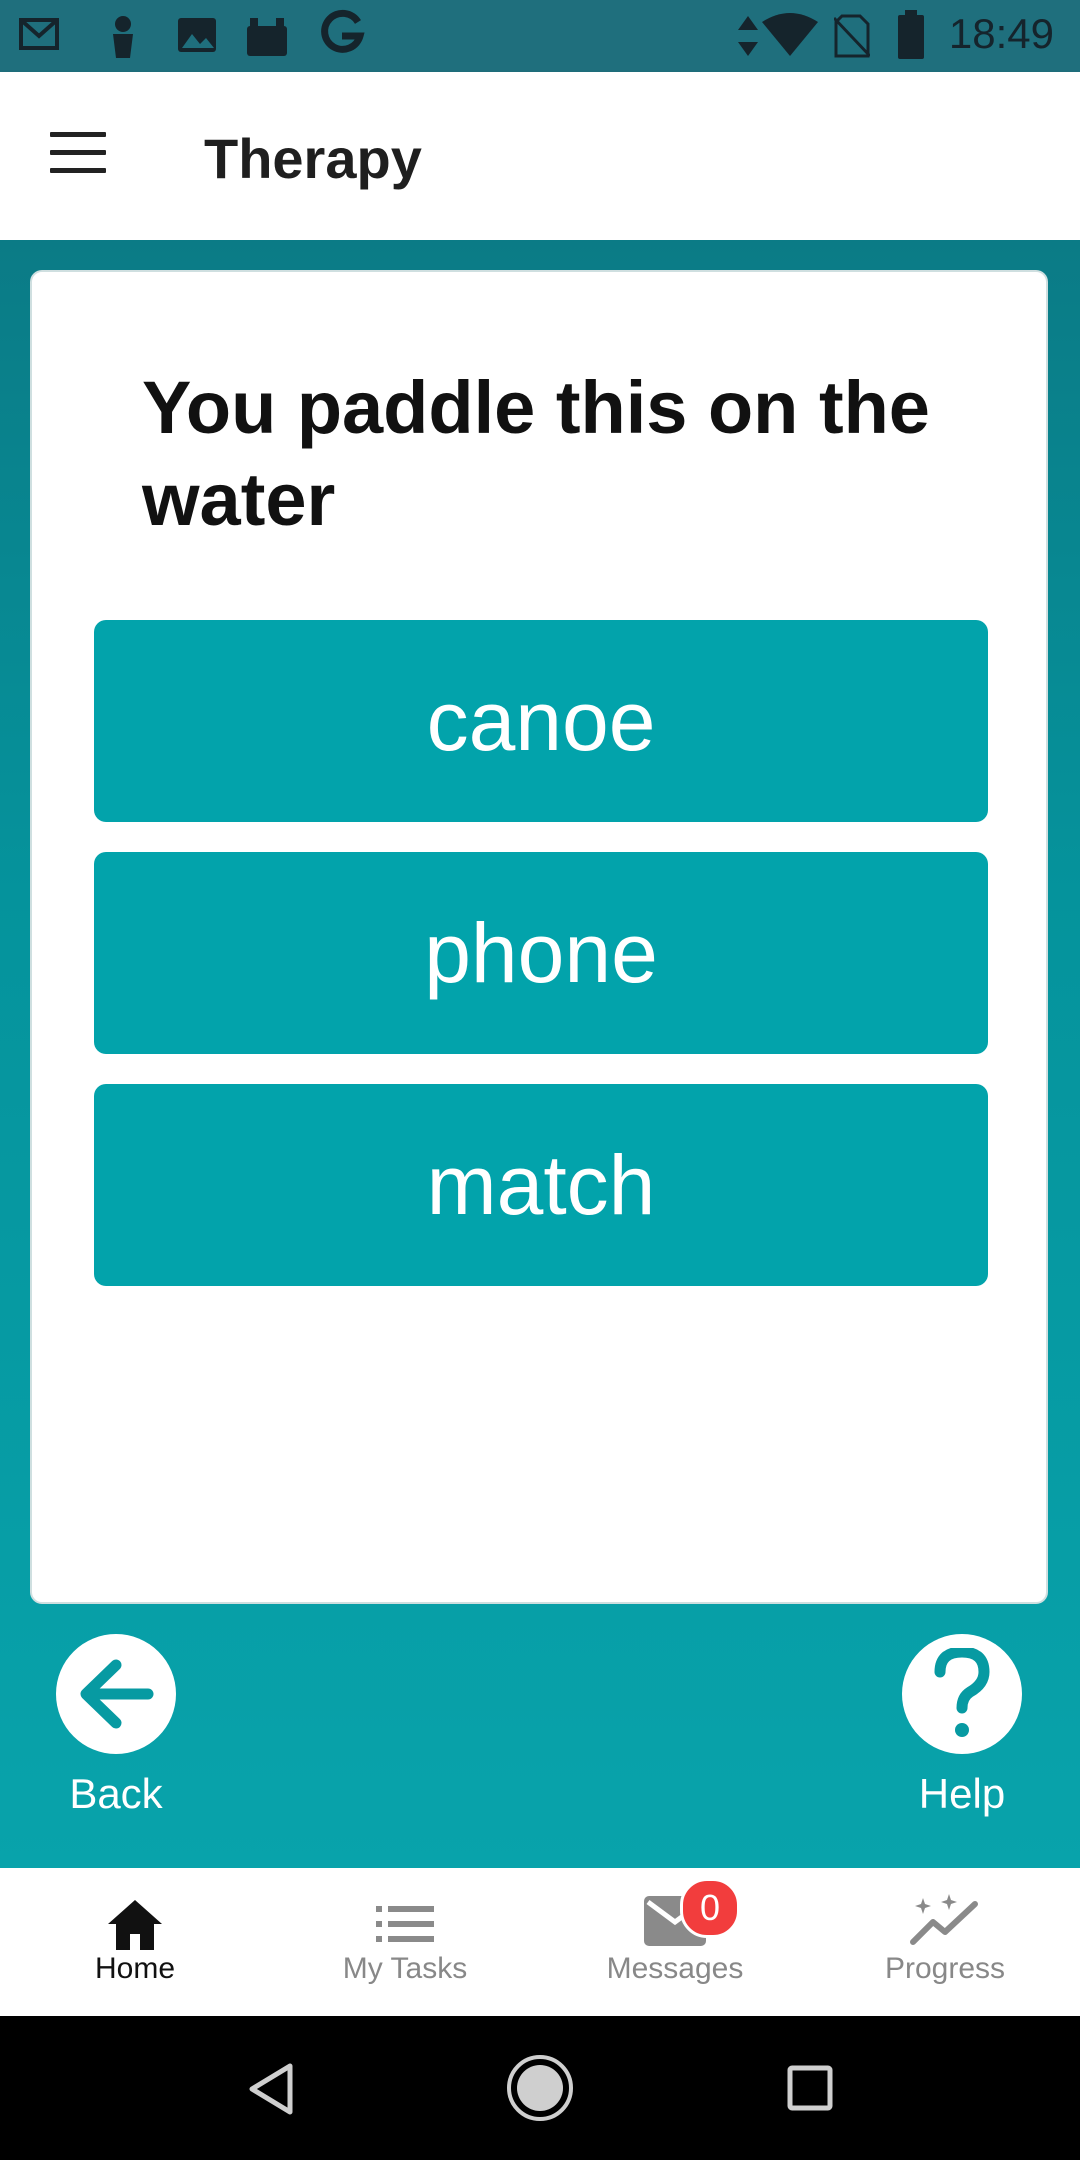 The image size is (1080, 2160). Describe the element at coordinates (313, 158) in the screenshot. I see `page-title: Therapy` at that location.